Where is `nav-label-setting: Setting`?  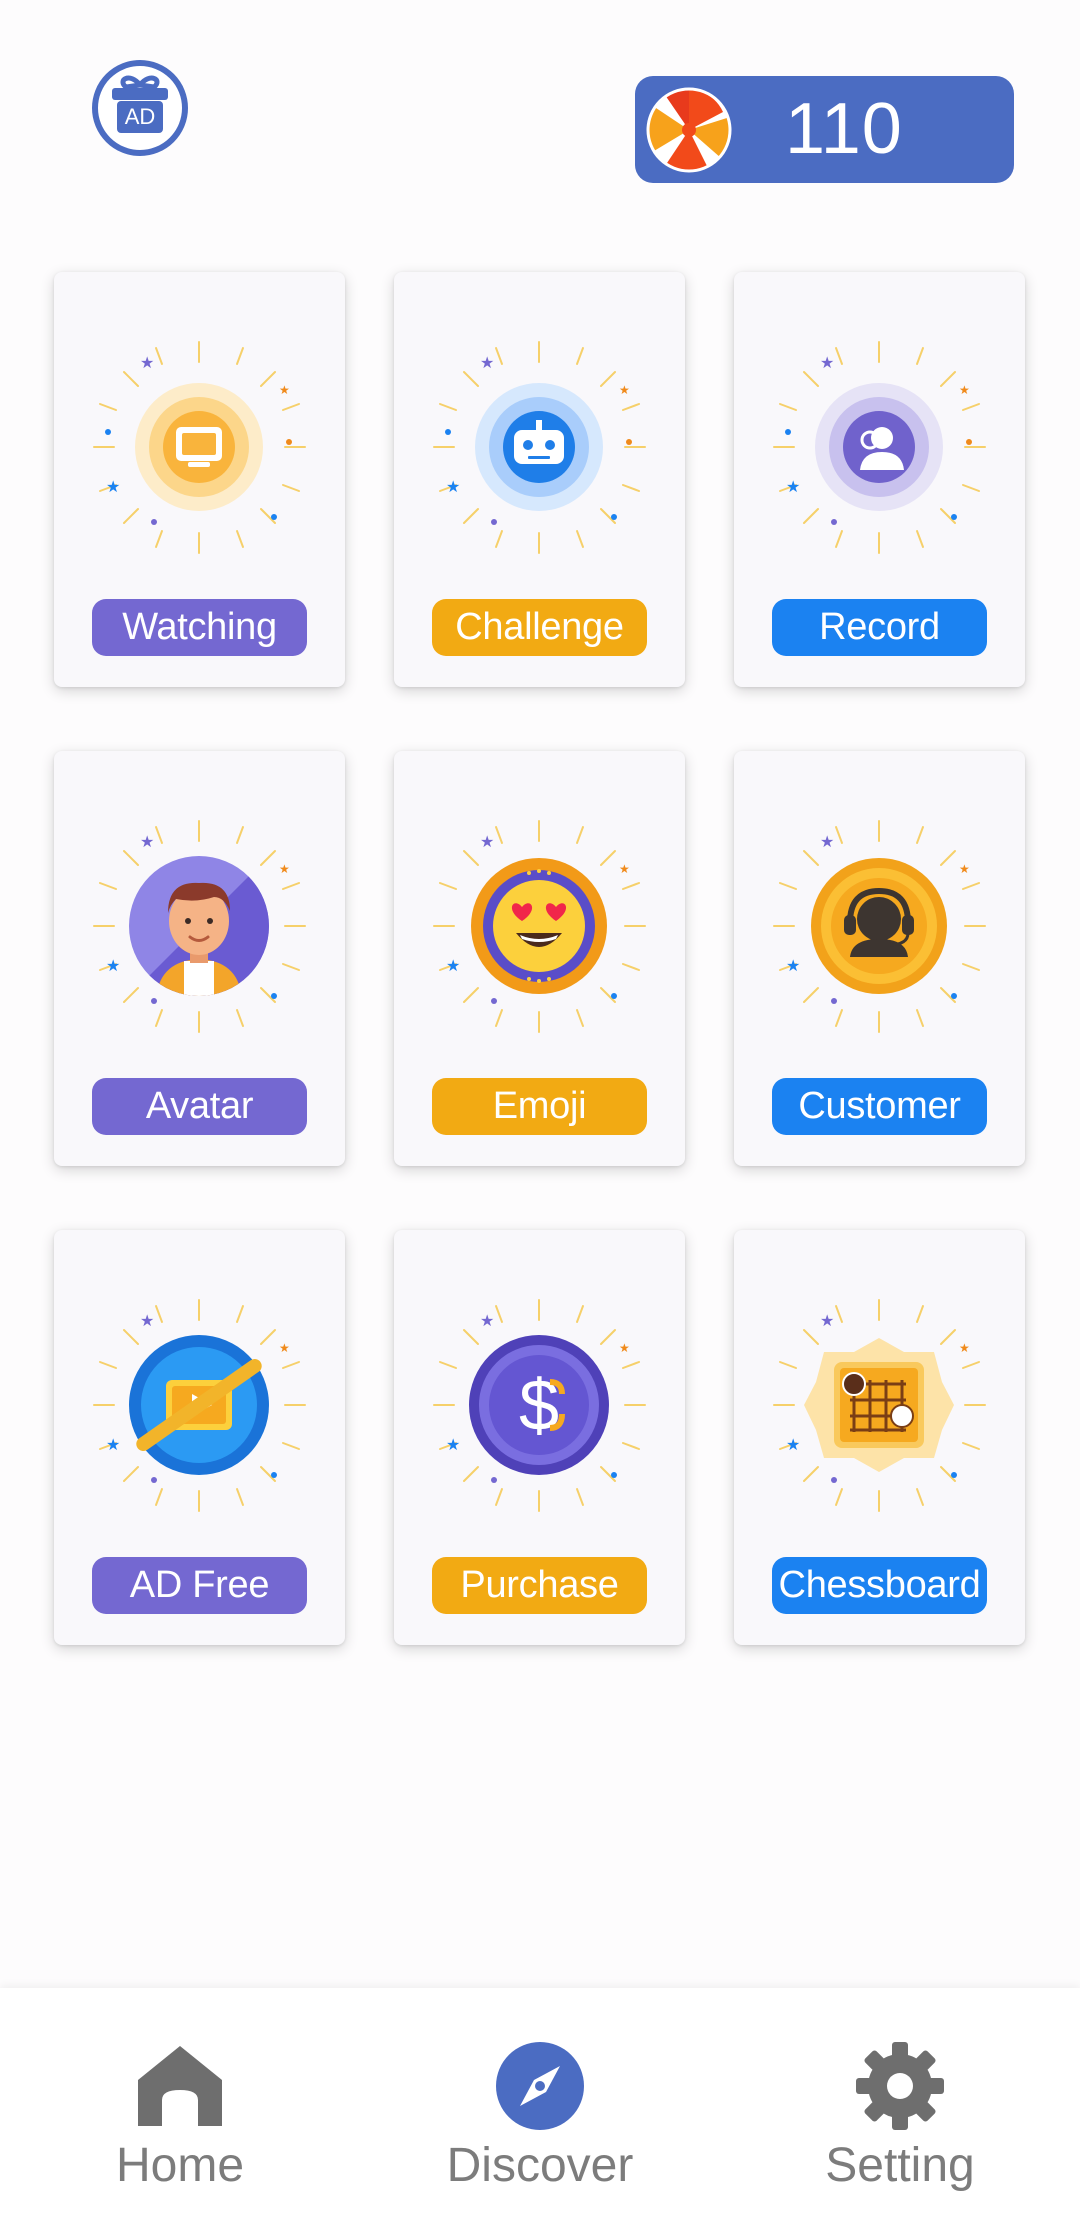 nav-label-setting: Setting is located at coordinates (900, 2165).